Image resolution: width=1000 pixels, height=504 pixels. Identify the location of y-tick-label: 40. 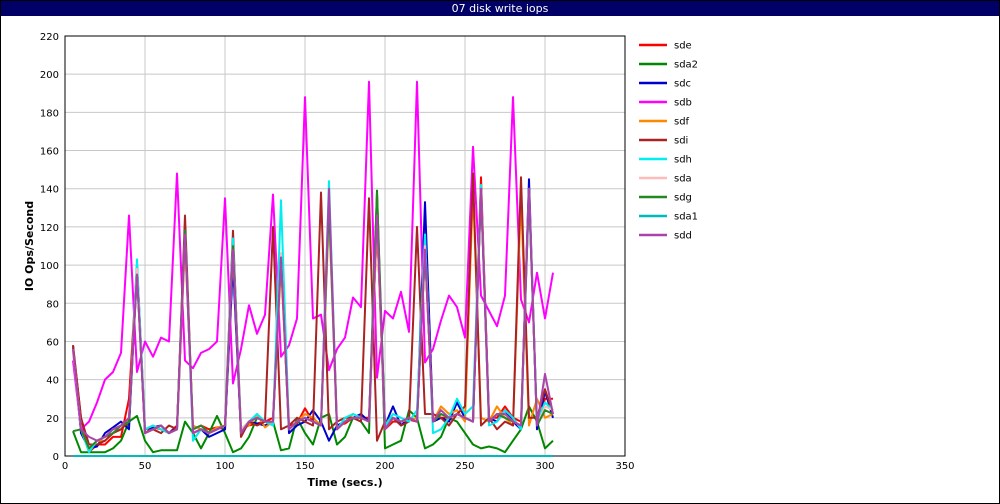
(52, 381).